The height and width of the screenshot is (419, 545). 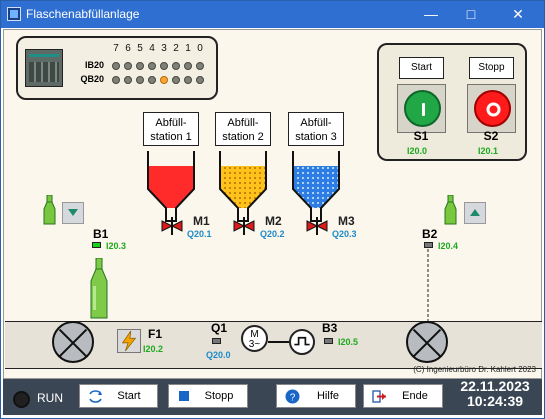 What do you see at coordinates (14, 14) in the screenshot?
I see `app-icon` at bounding box center [14, 14].